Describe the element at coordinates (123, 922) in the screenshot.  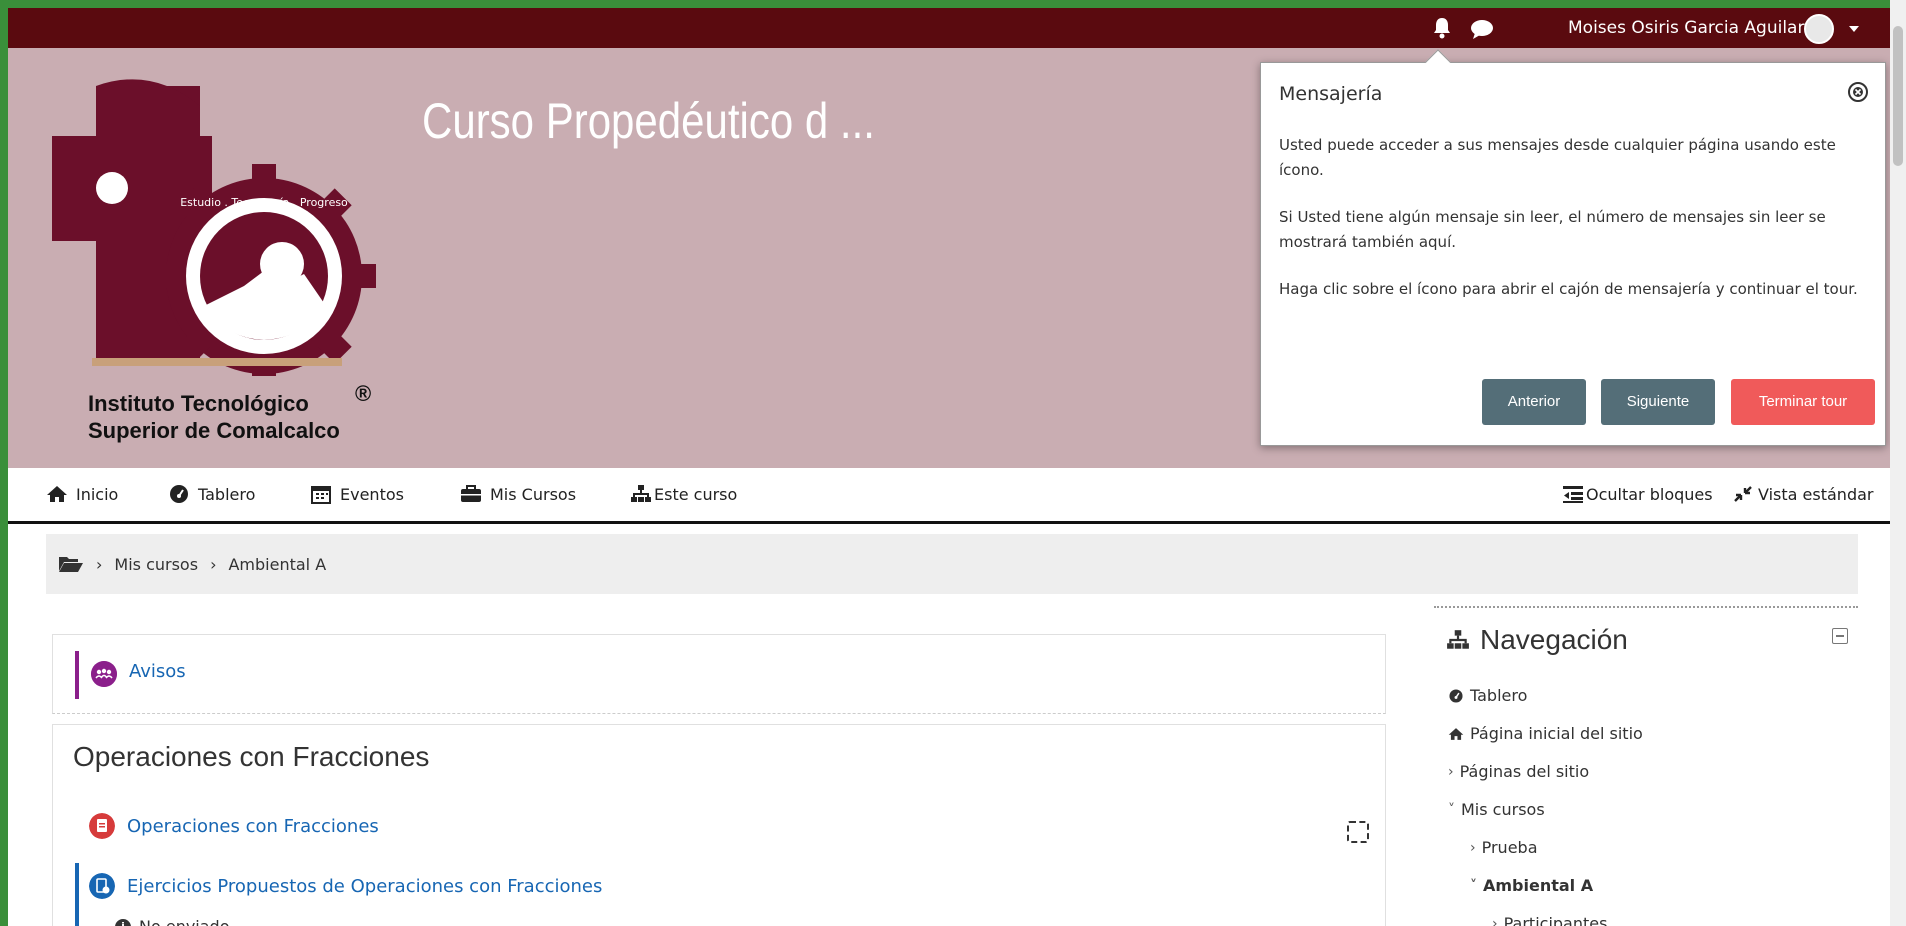
I see `info-icon: i` at that location.